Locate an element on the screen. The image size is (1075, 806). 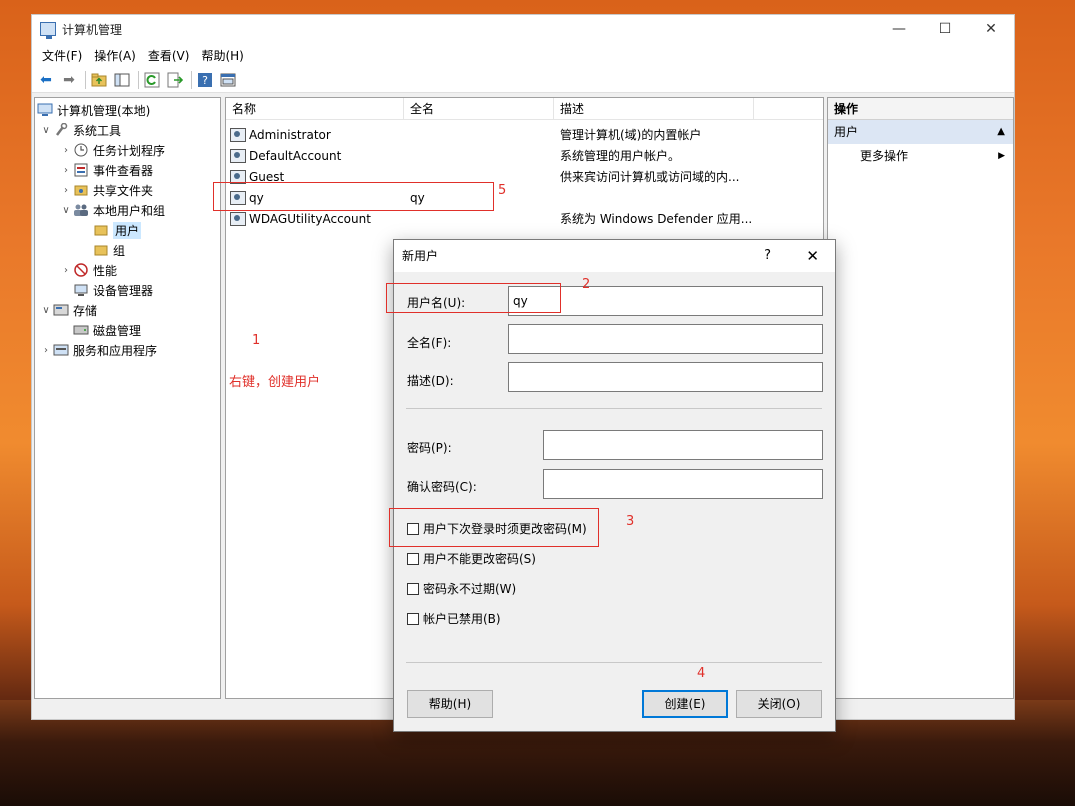
help-button: 帮助(H) is located at coordinates (450, 704).